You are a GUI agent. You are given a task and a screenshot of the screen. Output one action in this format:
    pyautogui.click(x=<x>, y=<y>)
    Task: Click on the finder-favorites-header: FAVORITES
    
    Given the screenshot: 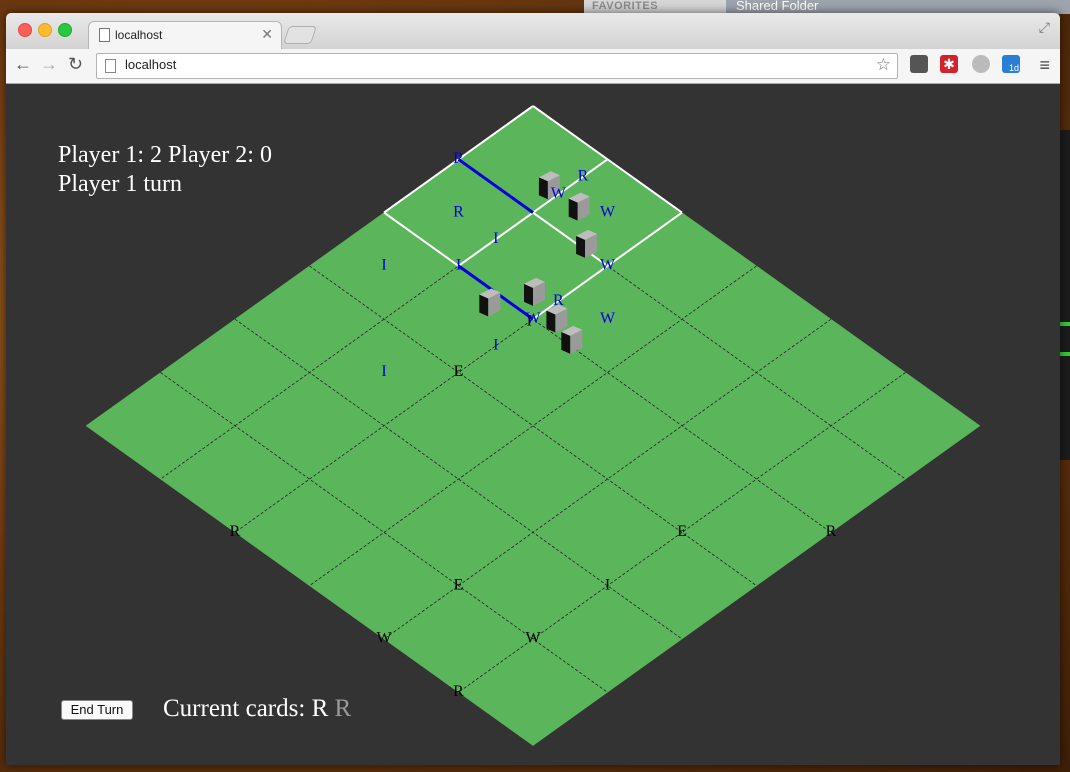 What is the action you would take?
    pyautogui.click(x=625, y=6)
    